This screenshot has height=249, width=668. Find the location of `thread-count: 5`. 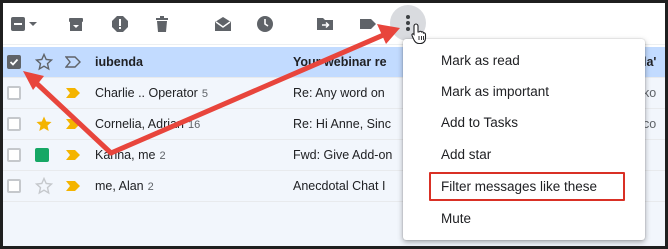

thread-count: 5 is located at coordinates (204, 94).